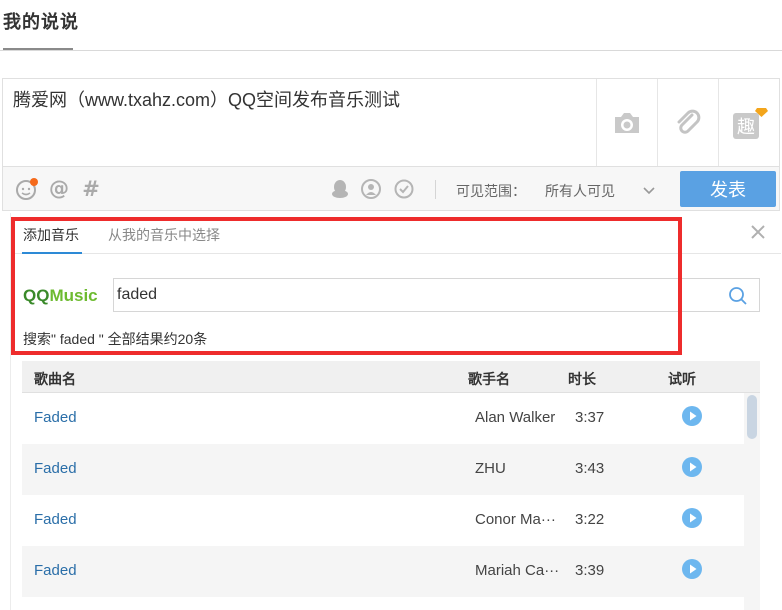  What do you see at coordinates (55, 379) in the screenshot?
I see `column-song: 歌曲名` at bounding box center [55, 379].